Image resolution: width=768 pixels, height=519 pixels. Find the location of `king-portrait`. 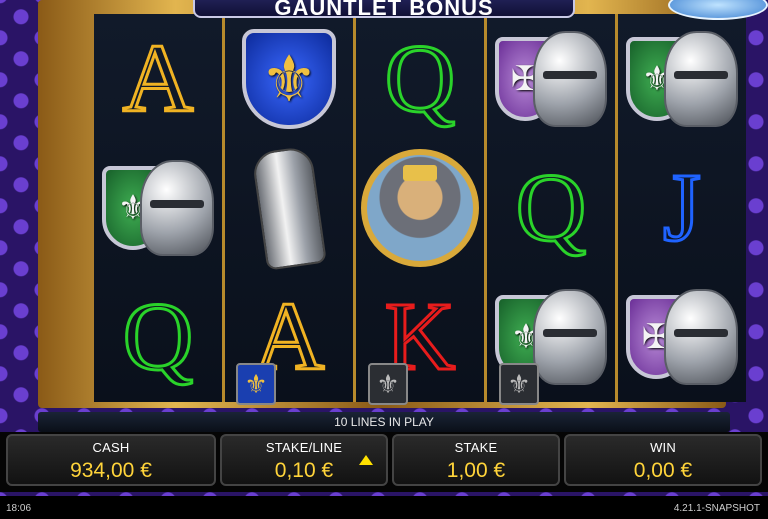

king-portrait is located at coordinates (420, 207).